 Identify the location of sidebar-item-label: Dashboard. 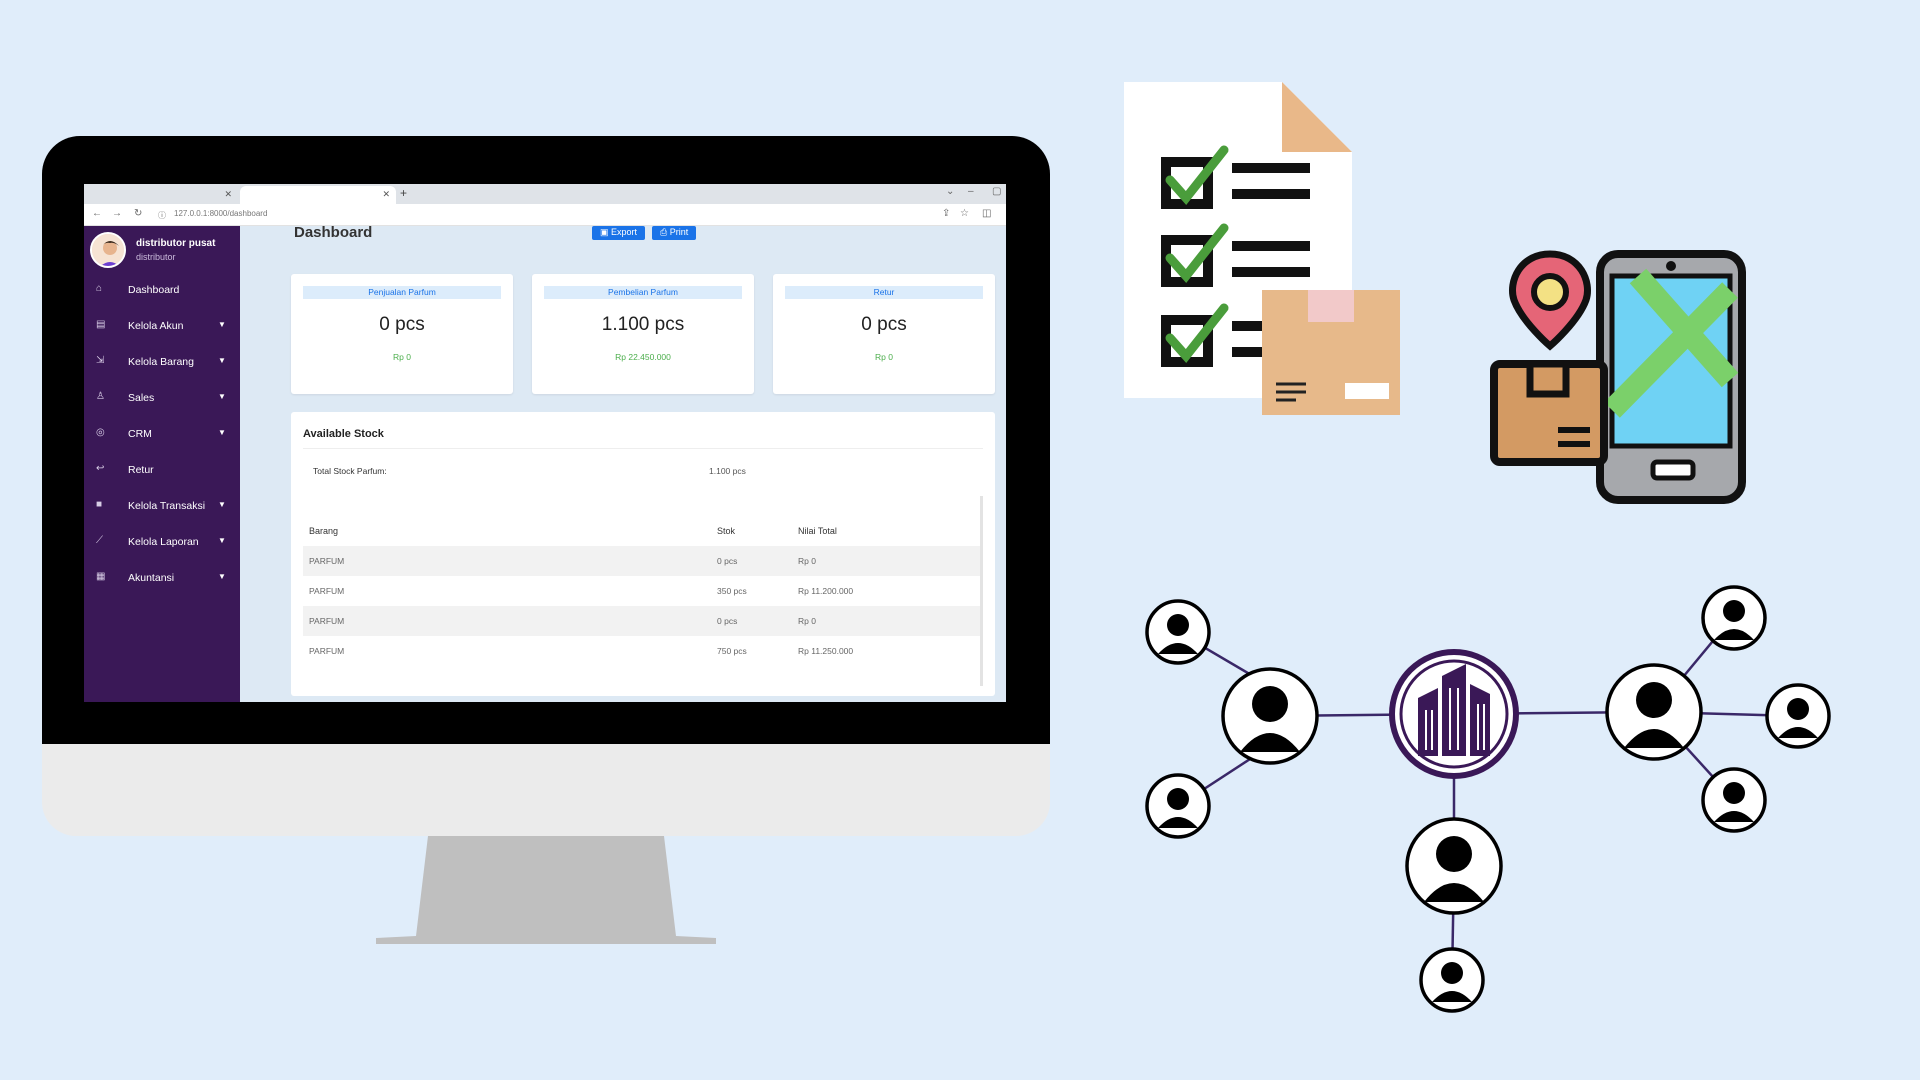
(154, 290).